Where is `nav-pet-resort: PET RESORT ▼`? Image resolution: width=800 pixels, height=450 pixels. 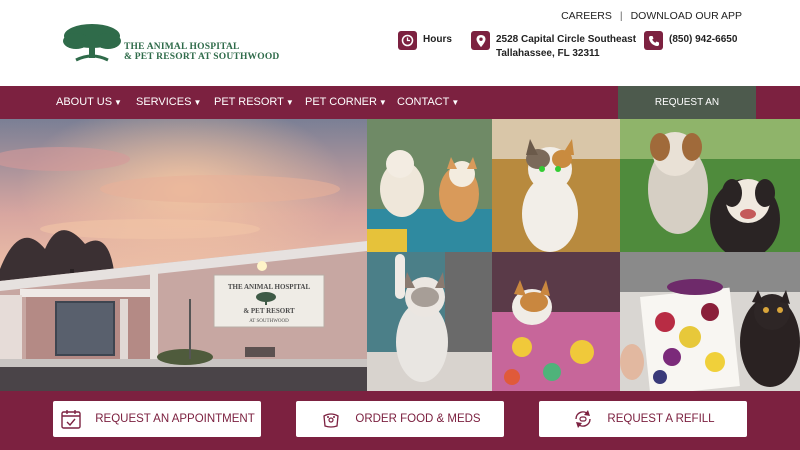
nav-pet-resort: PET RESORT ▼ is located at coordinates (254, 102).